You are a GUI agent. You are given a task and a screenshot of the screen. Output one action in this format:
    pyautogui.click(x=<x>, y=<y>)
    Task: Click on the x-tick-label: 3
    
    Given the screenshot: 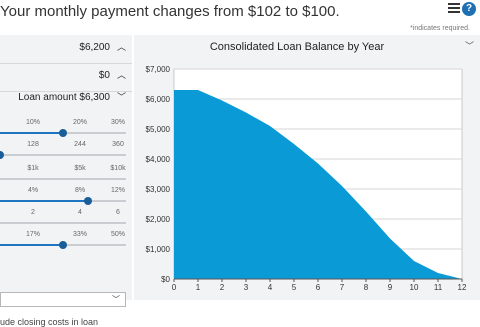 What is the action you would take?
    pyautogui.click(x=246, y=287)
    